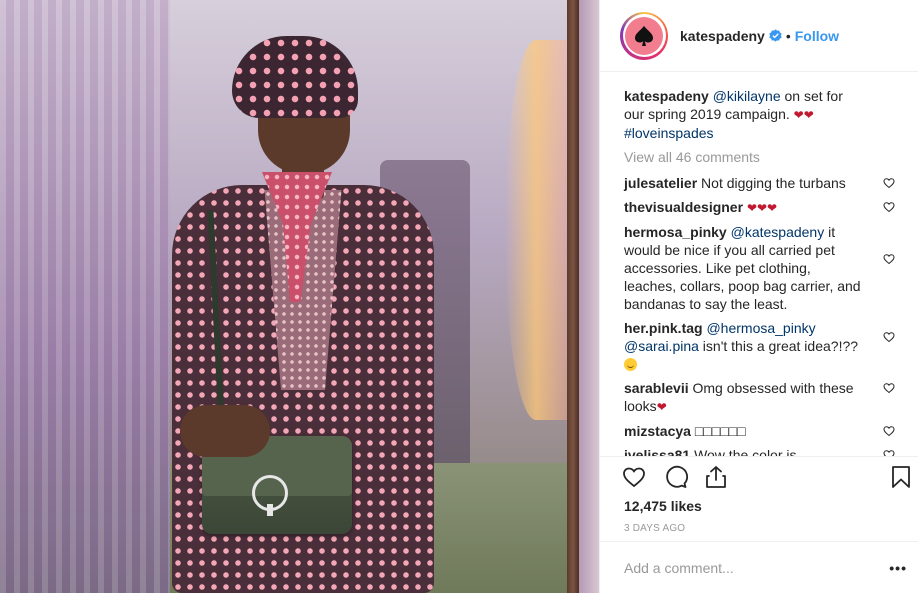  What do you see at coordinates (634, 477) in the screenshot?
I see `heart-icon` at bounding box center [634, 477].